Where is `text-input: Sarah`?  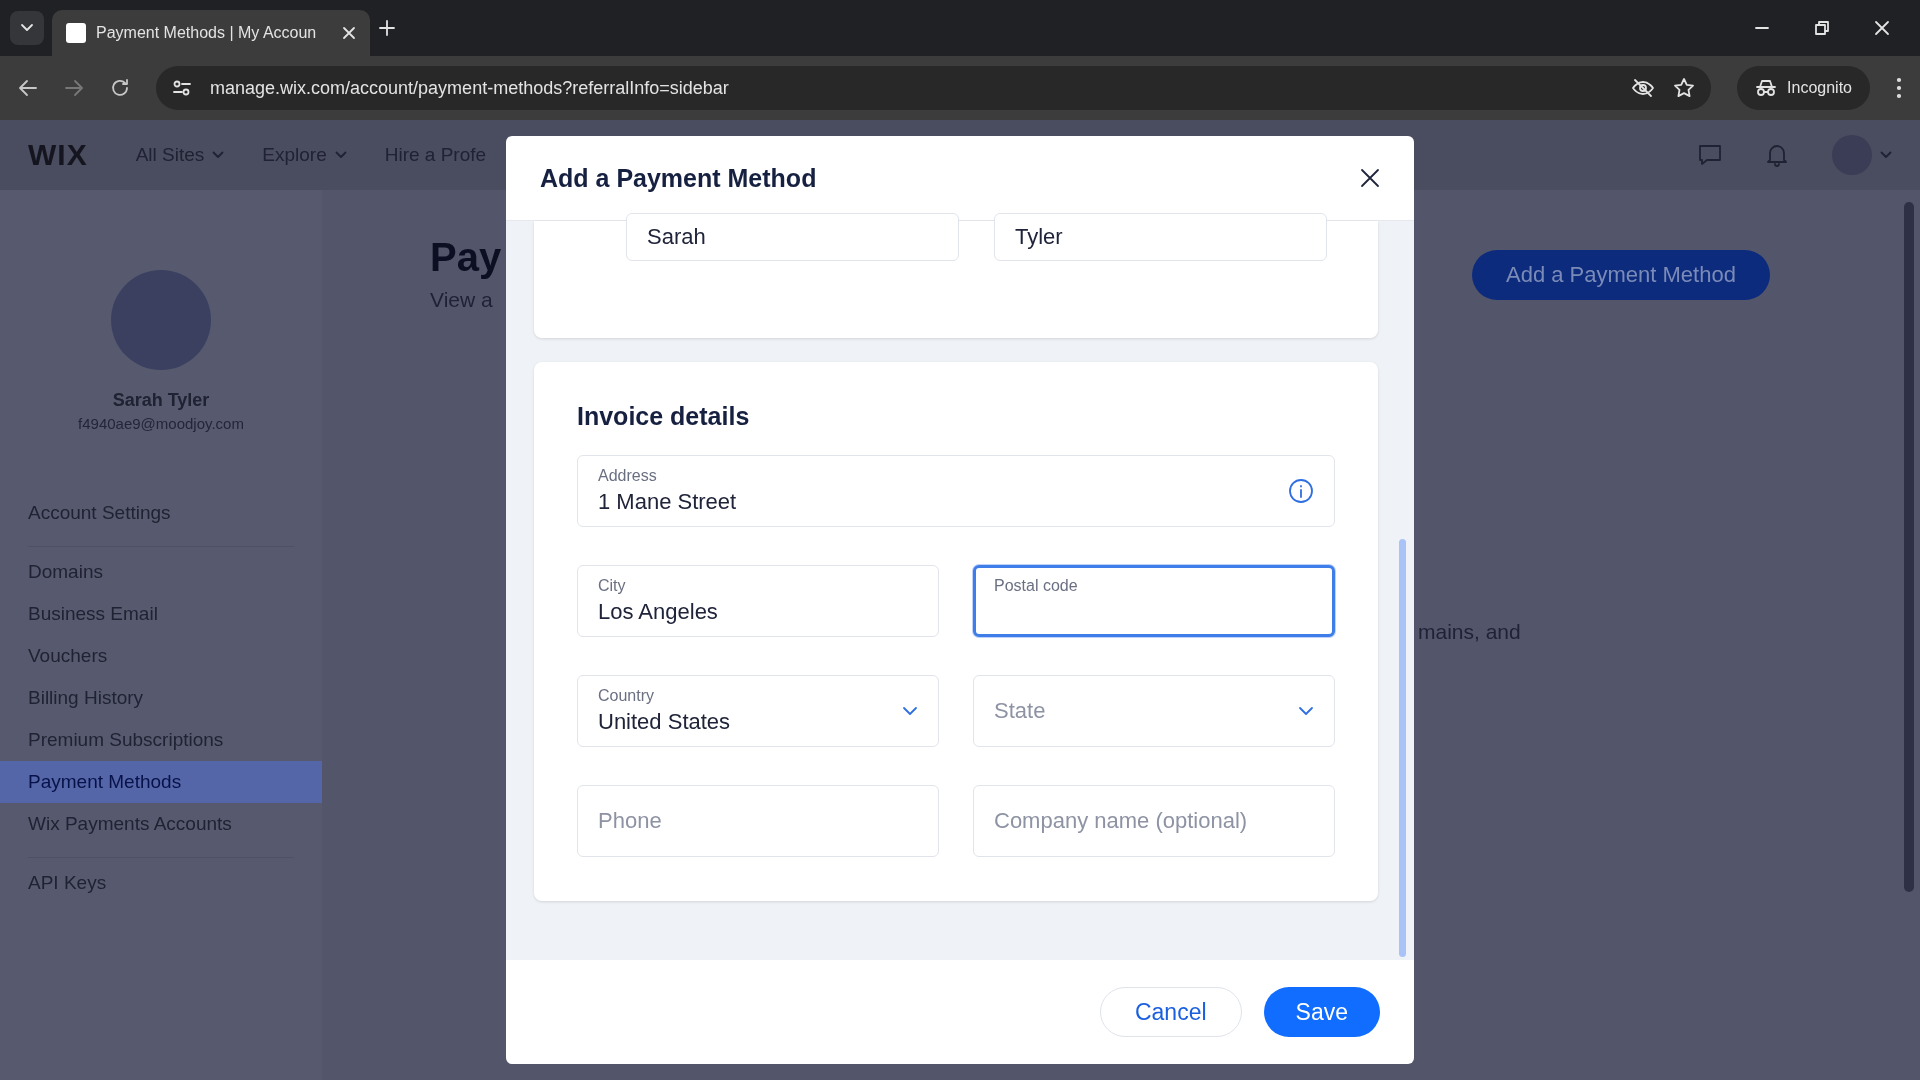
text-input: Sarah is located at coordinates (792, 237).